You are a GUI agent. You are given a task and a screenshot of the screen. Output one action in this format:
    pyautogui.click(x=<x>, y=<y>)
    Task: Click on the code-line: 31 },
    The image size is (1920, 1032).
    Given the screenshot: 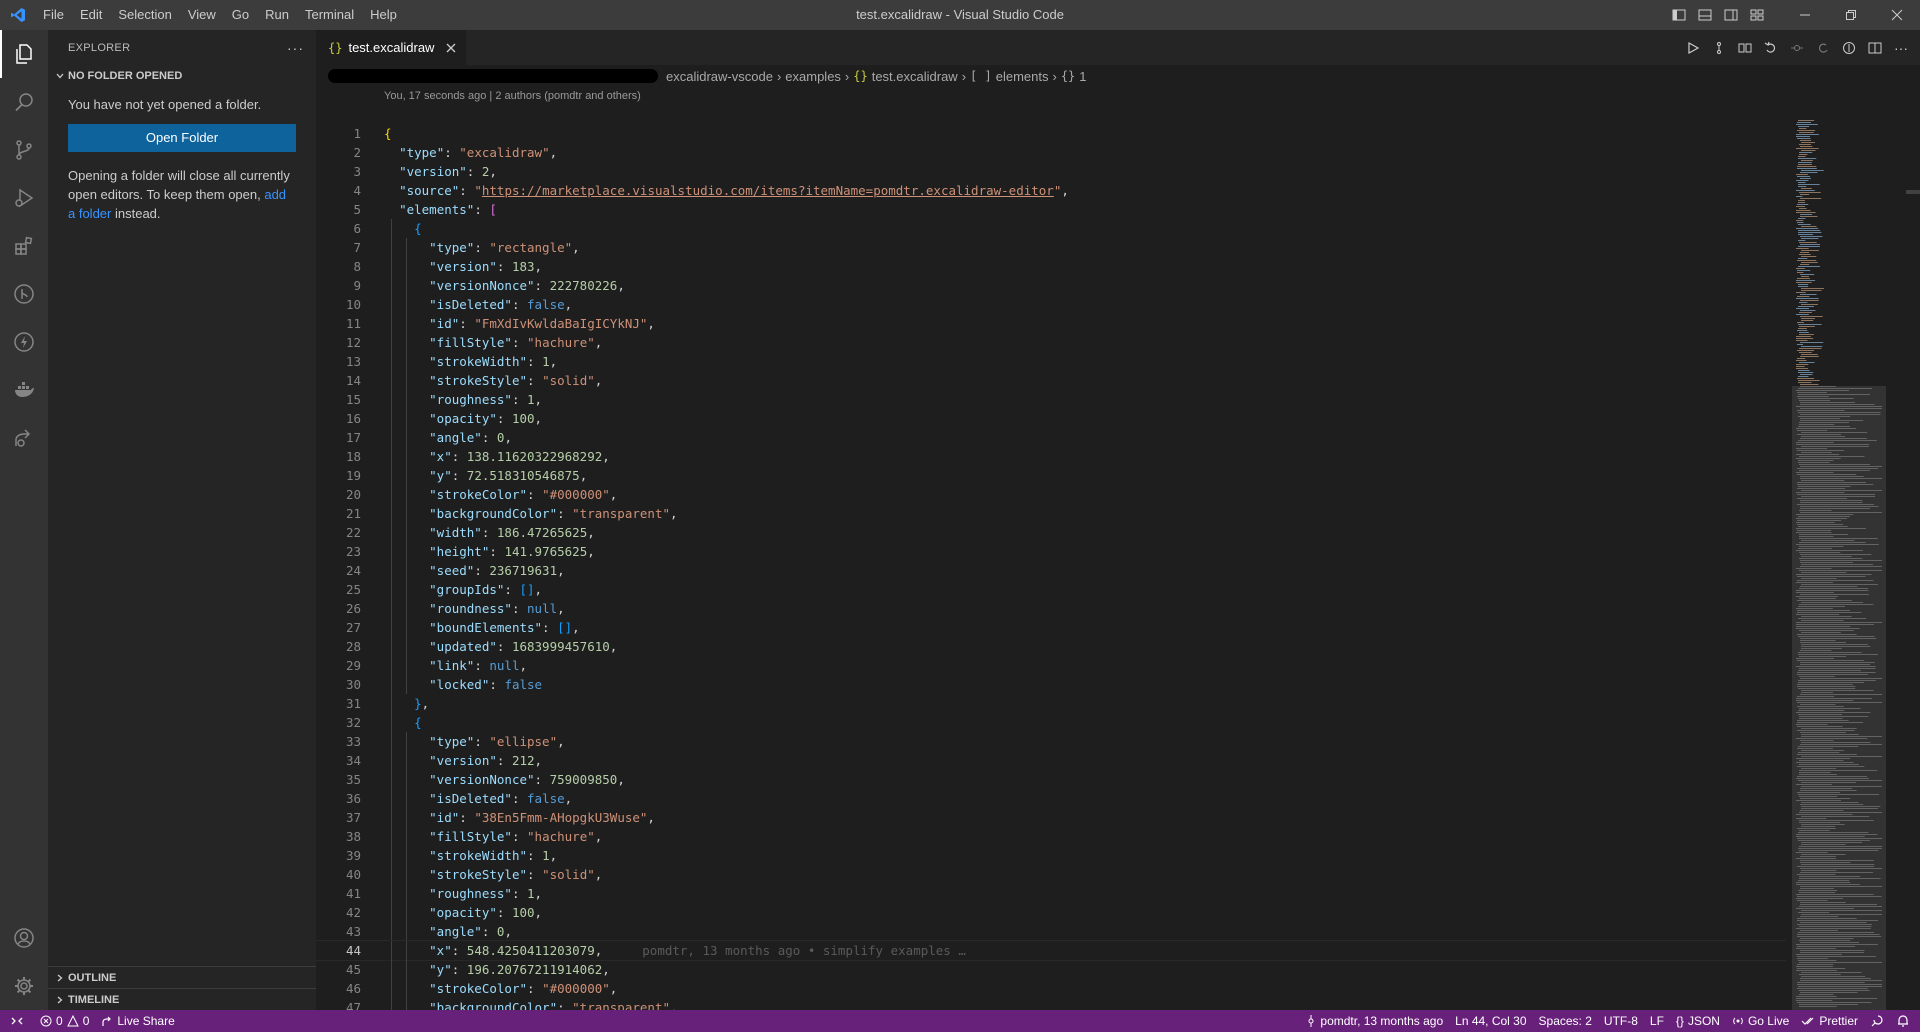 What is the action you would take?
    pyautogui.click(x=1051, y=703)
    